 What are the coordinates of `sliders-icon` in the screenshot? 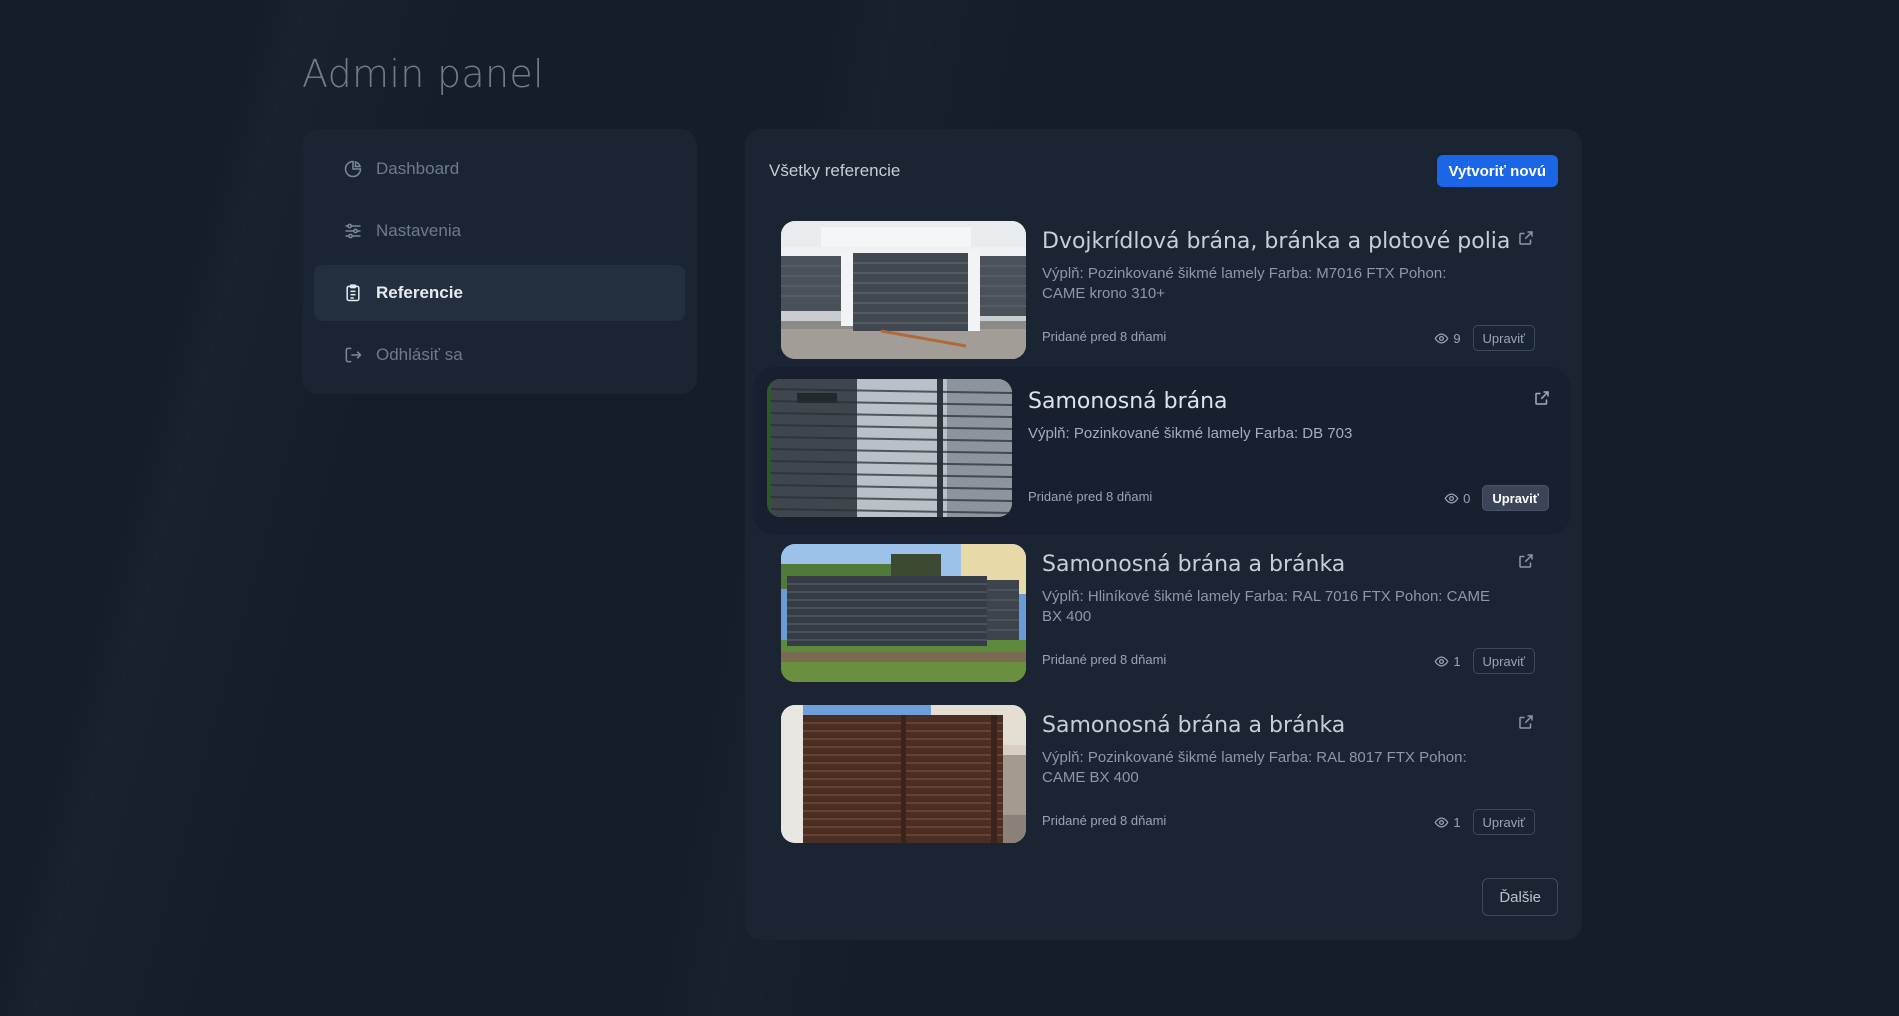 It's located at (353, 231).